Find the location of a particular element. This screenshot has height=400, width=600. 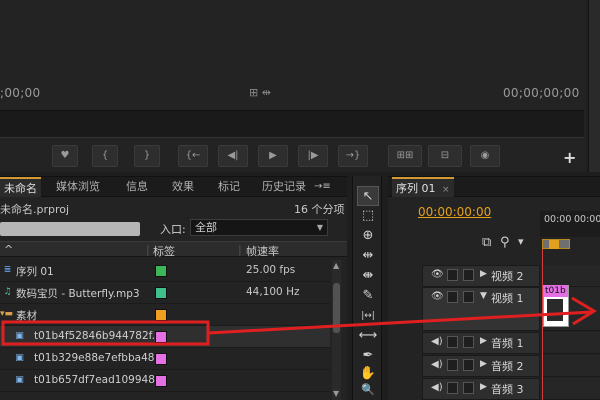

monitor-time-ruler is located at coordinates (292, 124).